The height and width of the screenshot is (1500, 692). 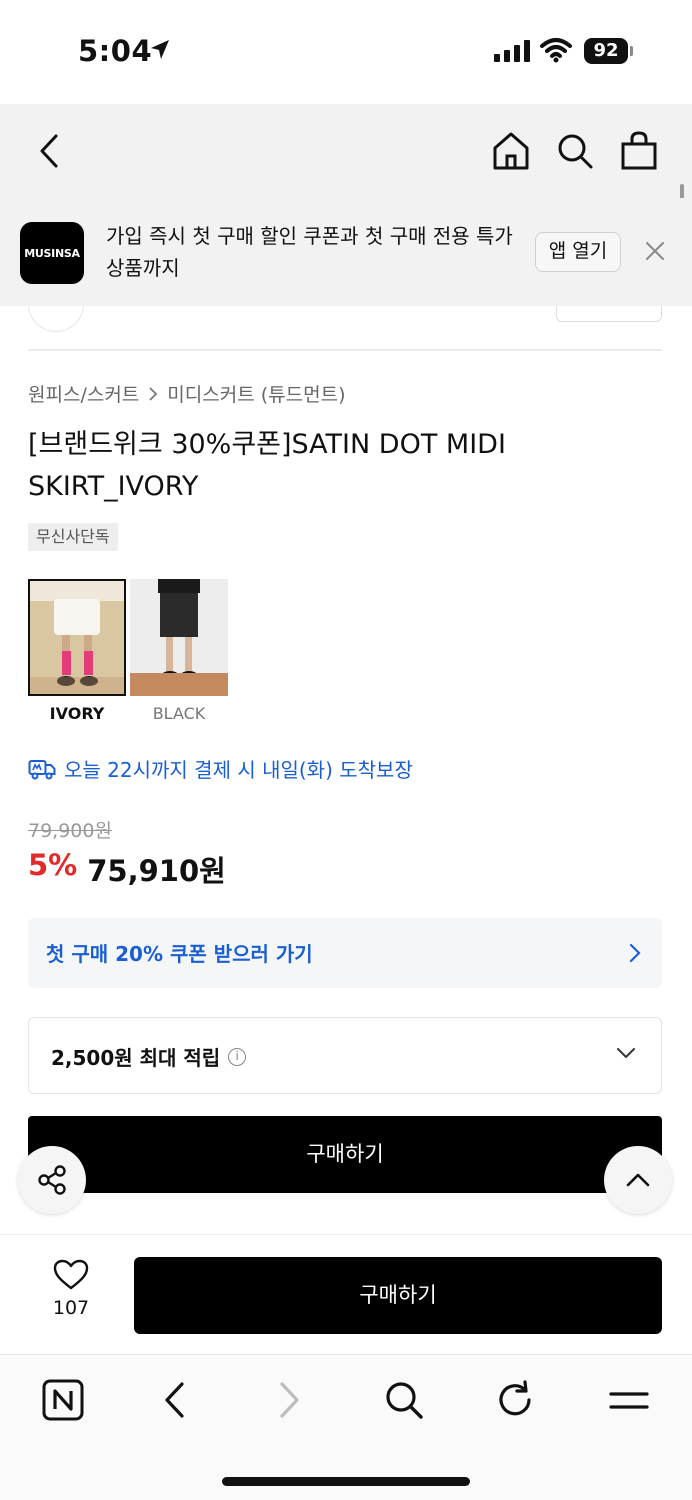 I want to click on breadcrumb-subcategory: 미디스커트 (튜드먼트), so click(x=256, y=393).